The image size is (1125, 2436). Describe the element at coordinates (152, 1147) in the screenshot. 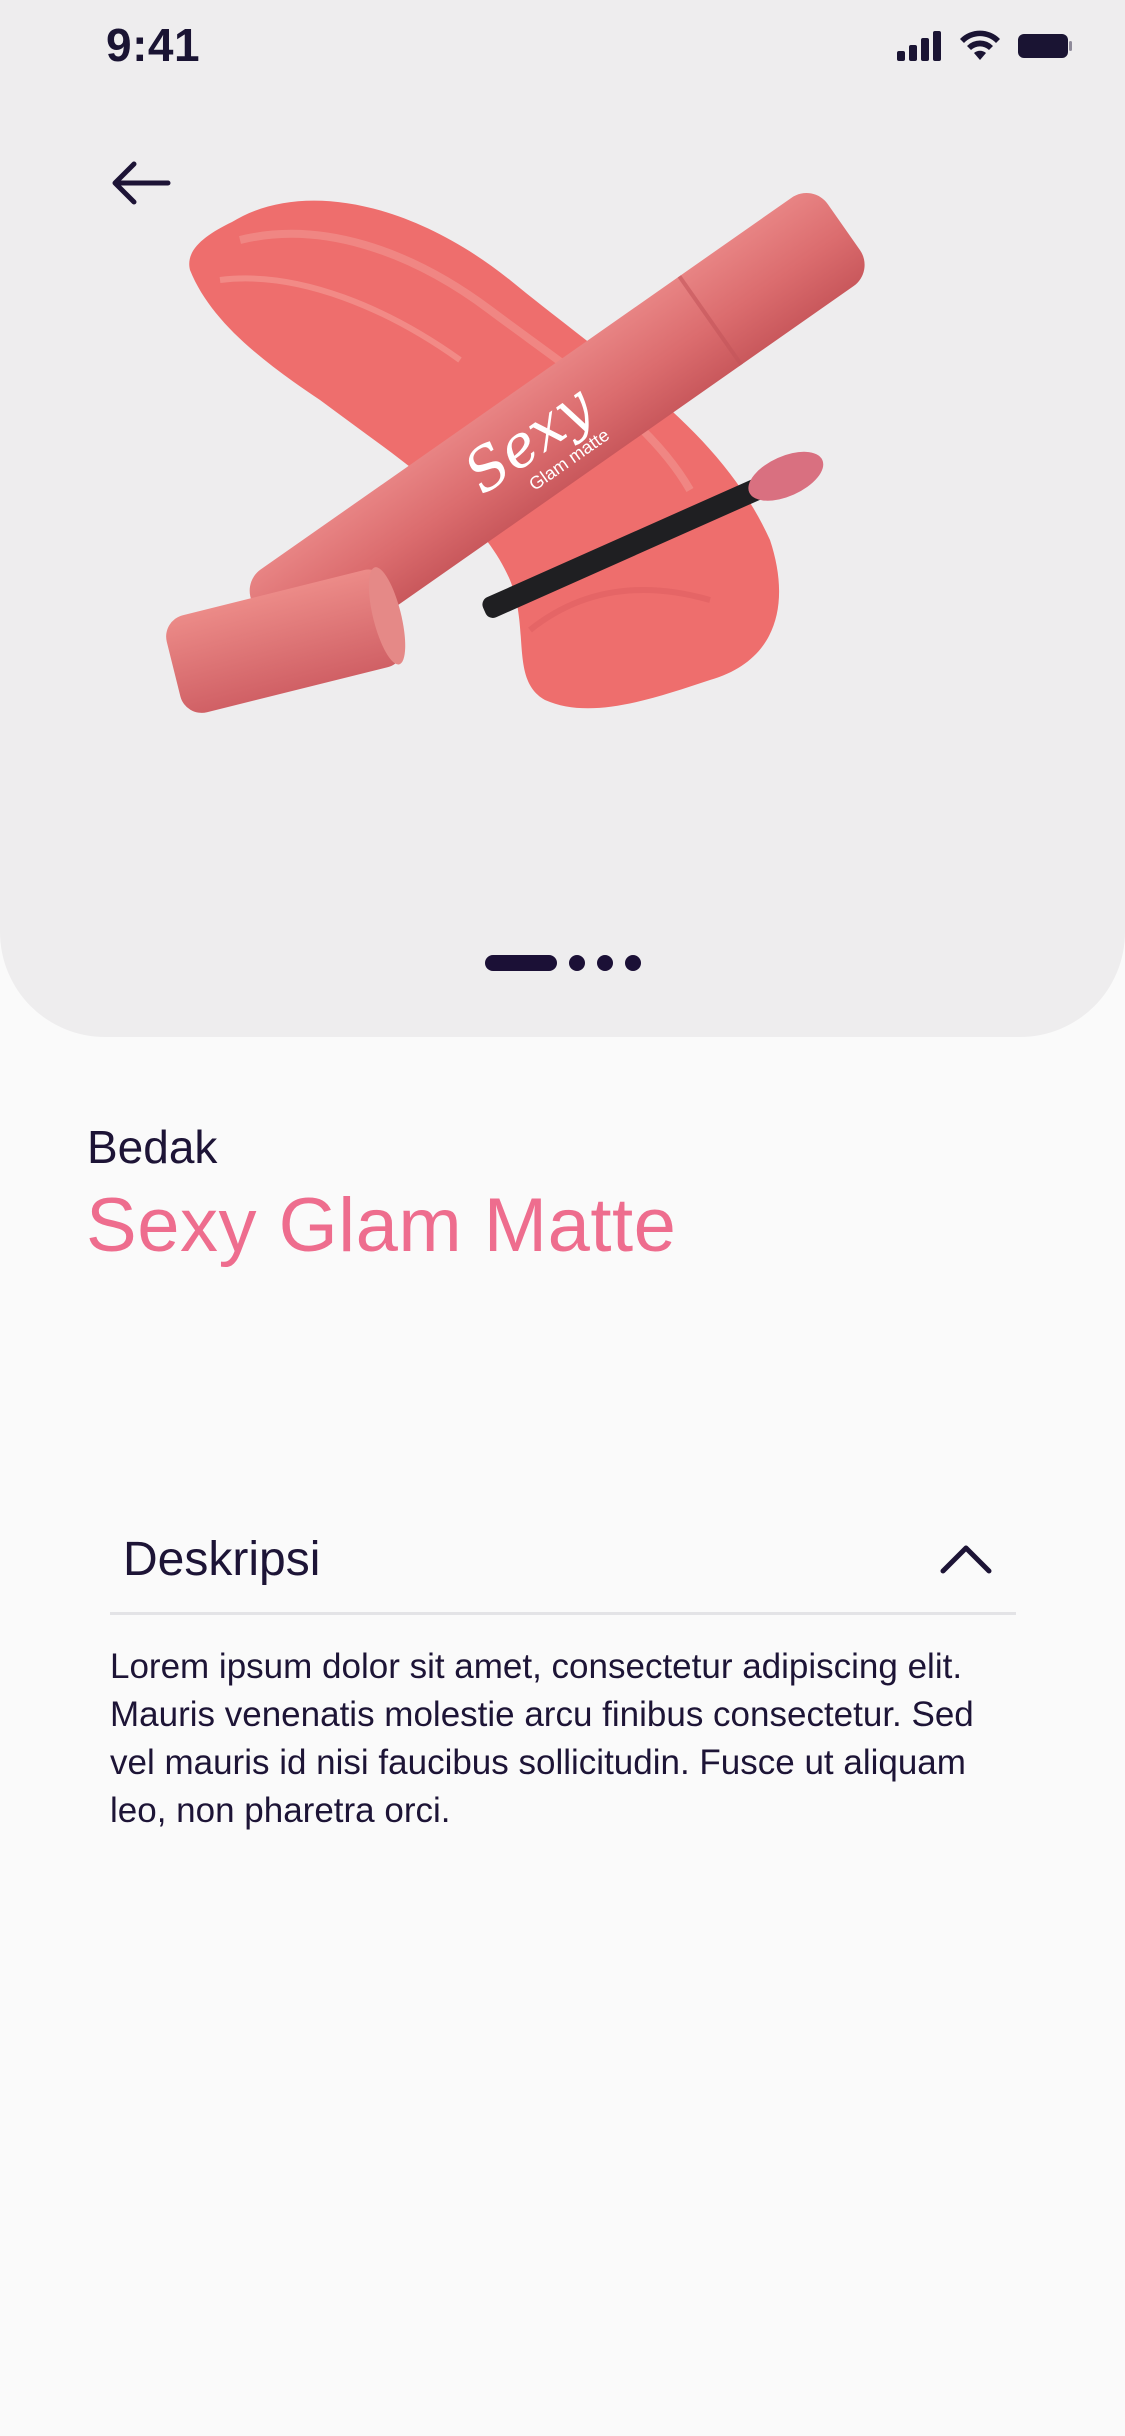

I see `product-category: Bedak` at that location.